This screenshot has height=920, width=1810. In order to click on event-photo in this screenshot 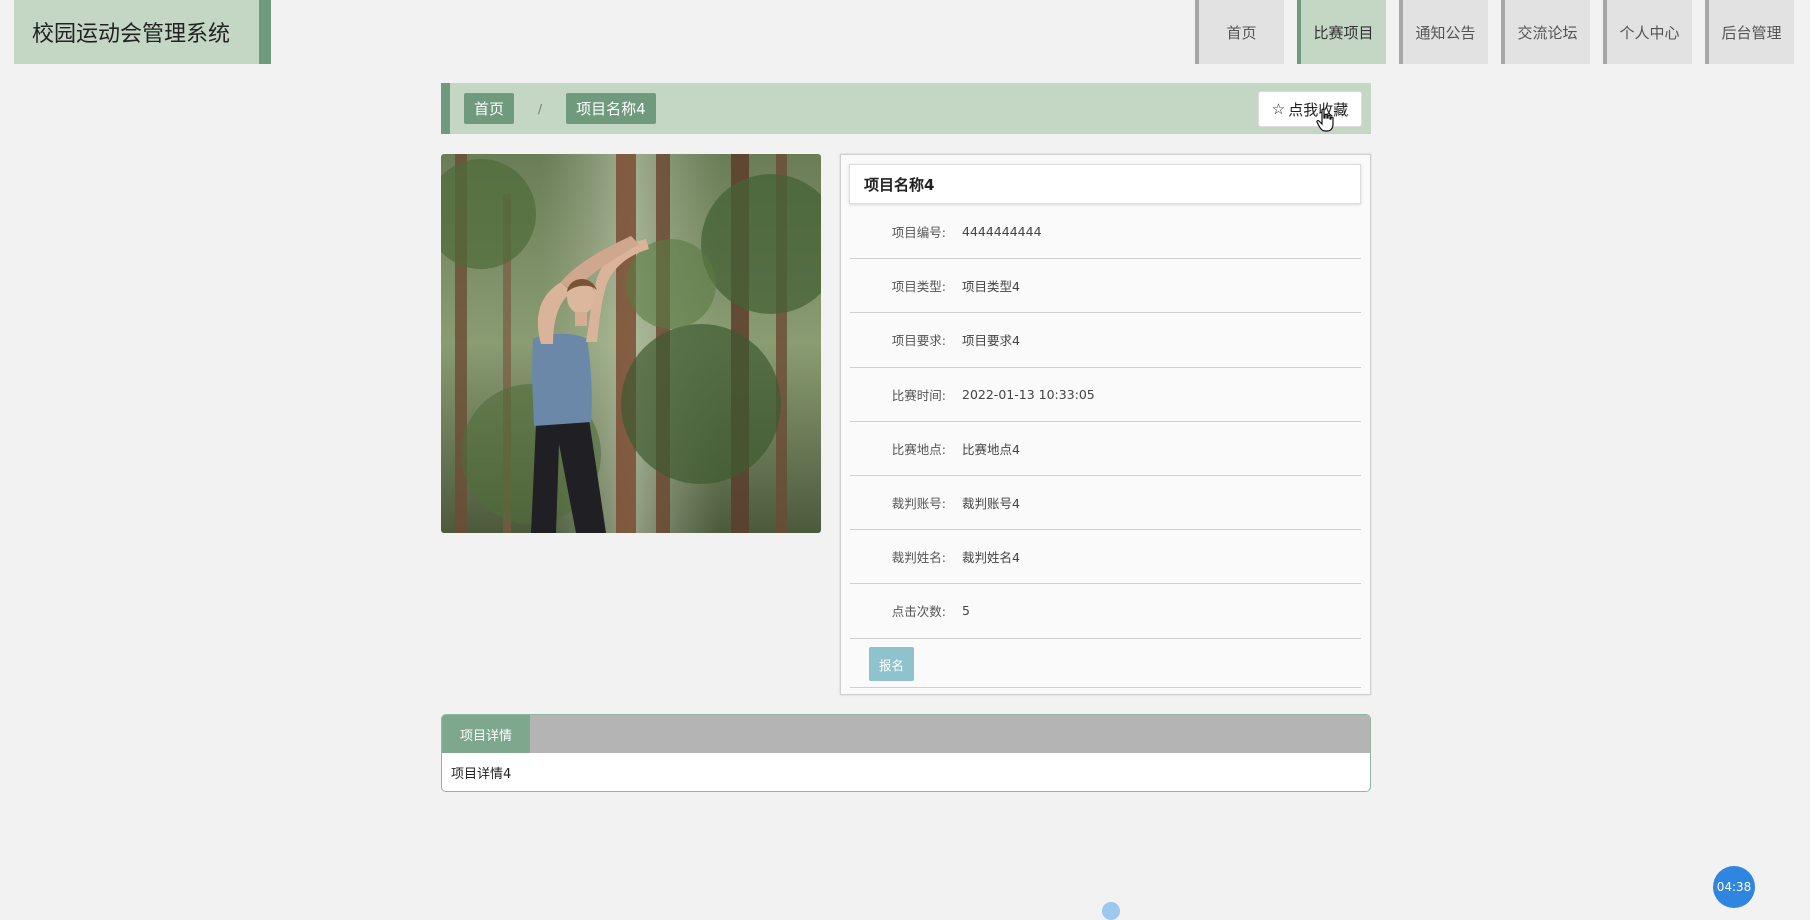, I will do `click(631, 343)`.